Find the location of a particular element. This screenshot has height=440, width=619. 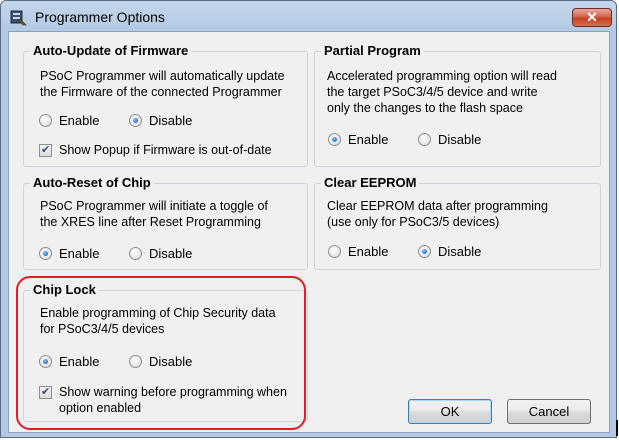

title-bar: Programmer Options ✕ is located at coordinates (308, 16).